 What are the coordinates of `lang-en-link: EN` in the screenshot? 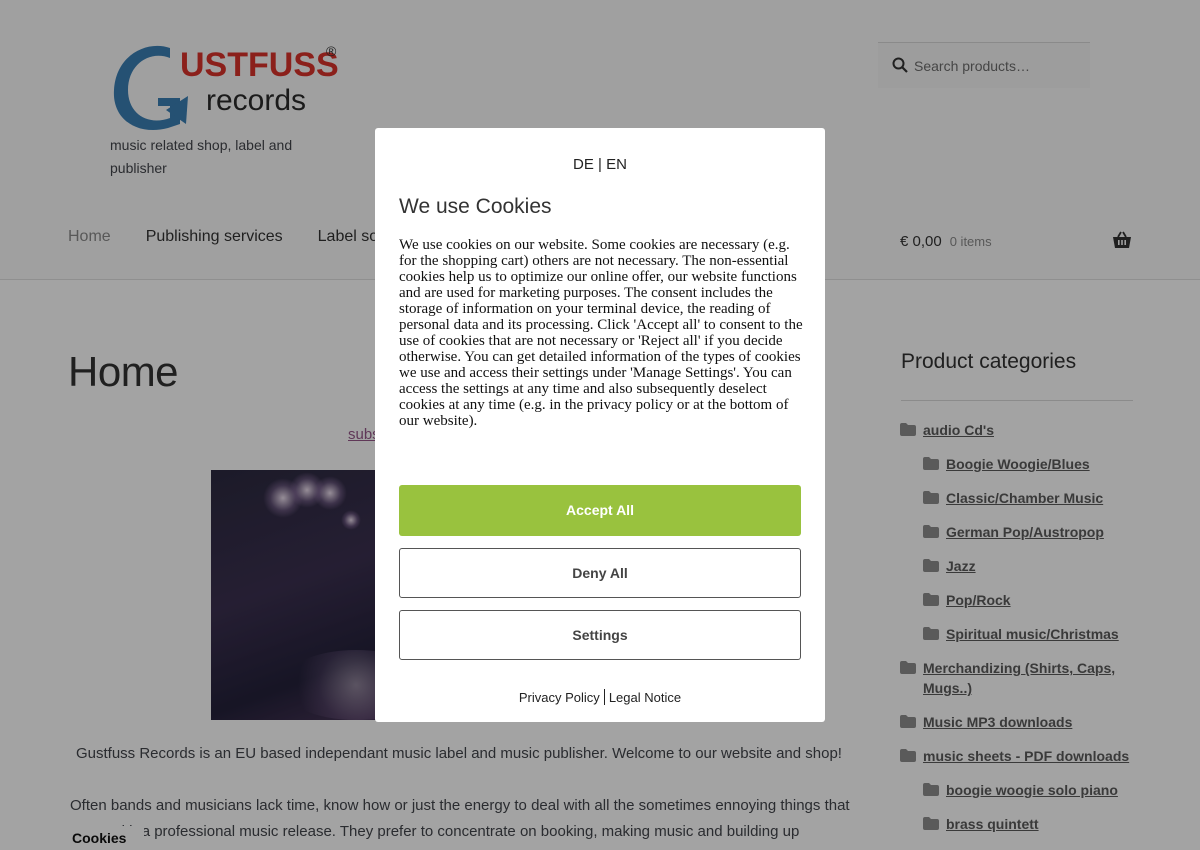 It's located at (616, 164).